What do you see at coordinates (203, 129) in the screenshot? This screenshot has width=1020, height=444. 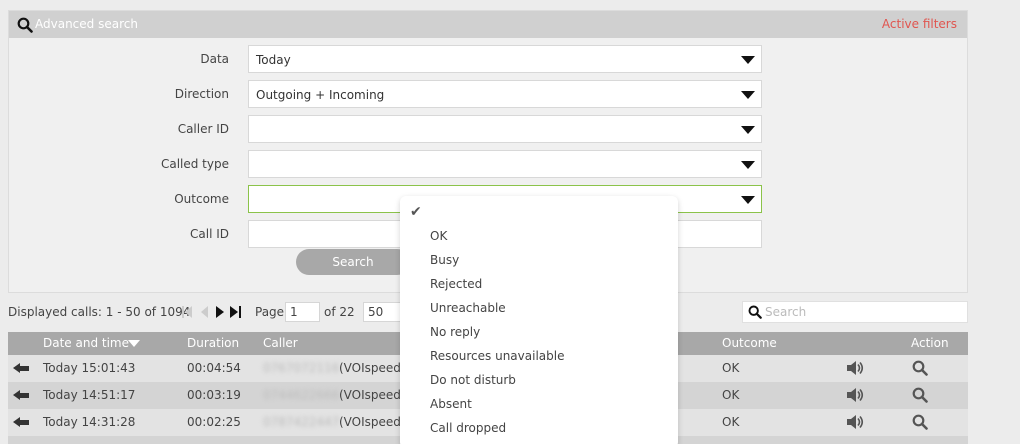 I see `field-label: Caller ID` at bounding box center [203, 129].